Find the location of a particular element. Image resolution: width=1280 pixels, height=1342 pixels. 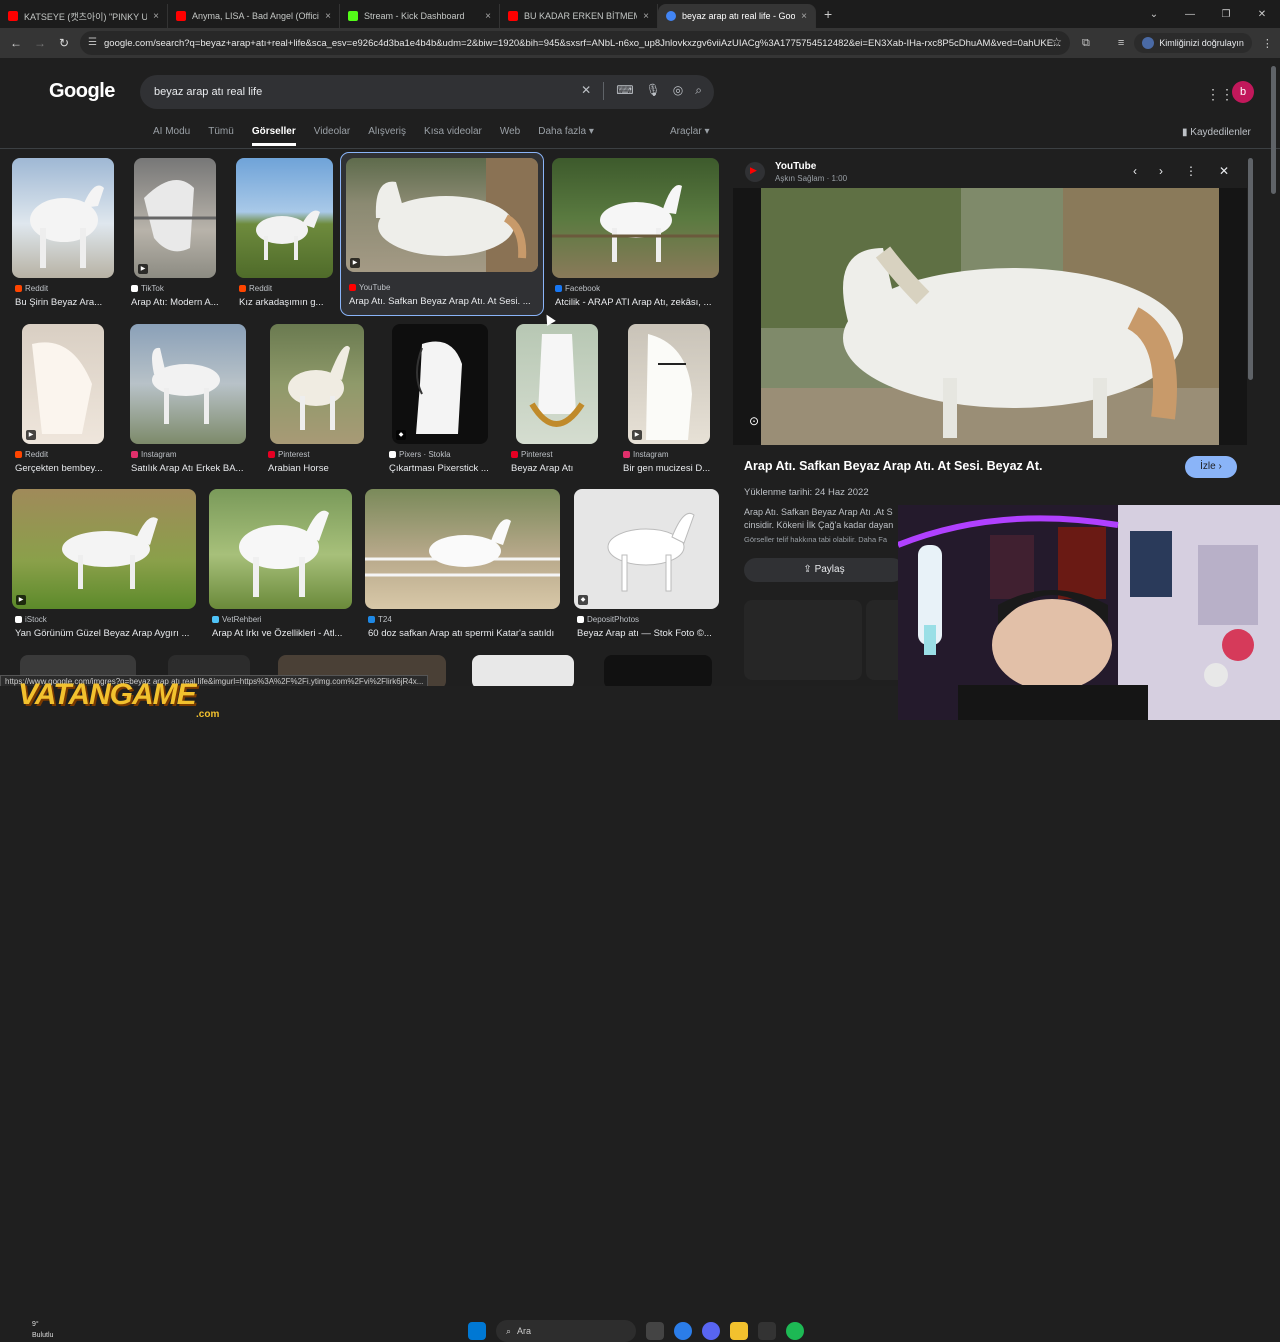

app-icon is located at coordinates (767, 1331).